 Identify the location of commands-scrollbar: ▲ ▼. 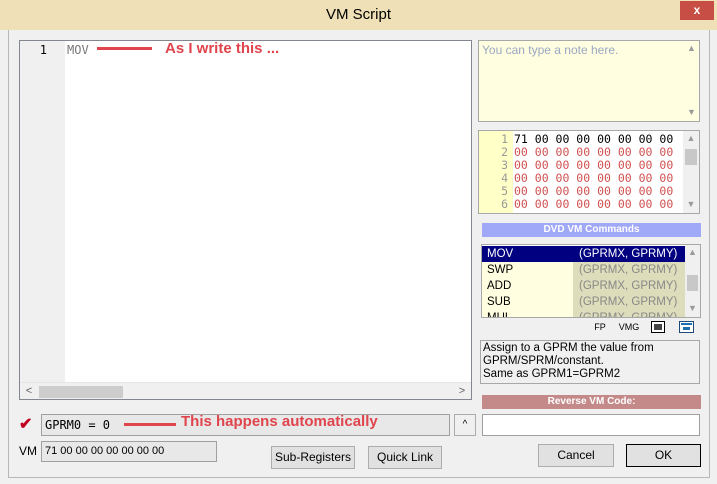
(692, 281).